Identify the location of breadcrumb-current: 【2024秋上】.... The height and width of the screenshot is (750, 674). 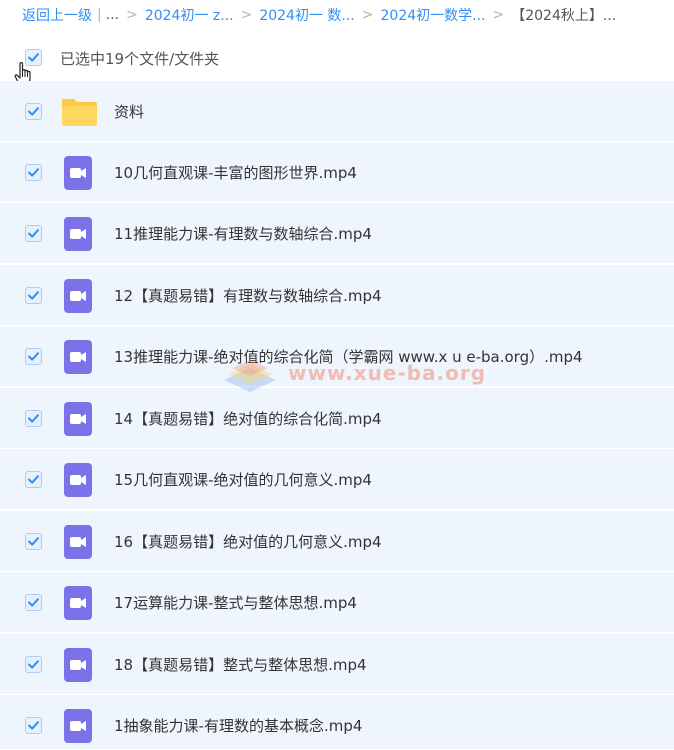
(564, 16).